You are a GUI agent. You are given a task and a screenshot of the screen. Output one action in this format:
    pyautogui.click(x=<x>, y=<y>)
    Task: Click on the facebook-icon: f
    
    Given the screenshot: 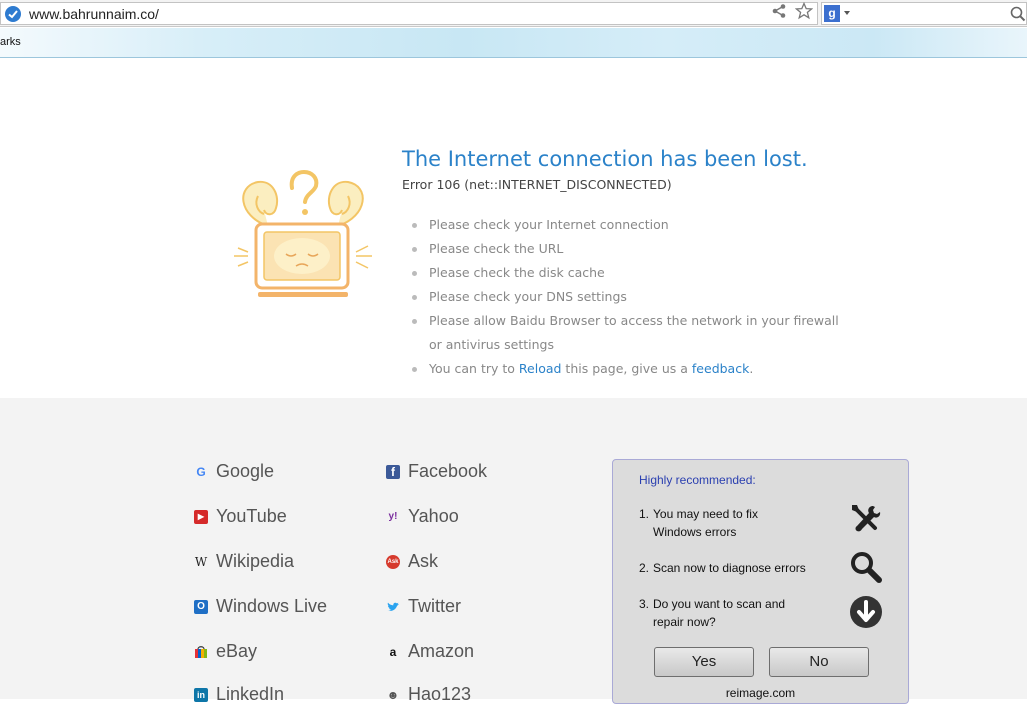 What is the action you would take?
    pyautogui.click(x=393, y=472)
    